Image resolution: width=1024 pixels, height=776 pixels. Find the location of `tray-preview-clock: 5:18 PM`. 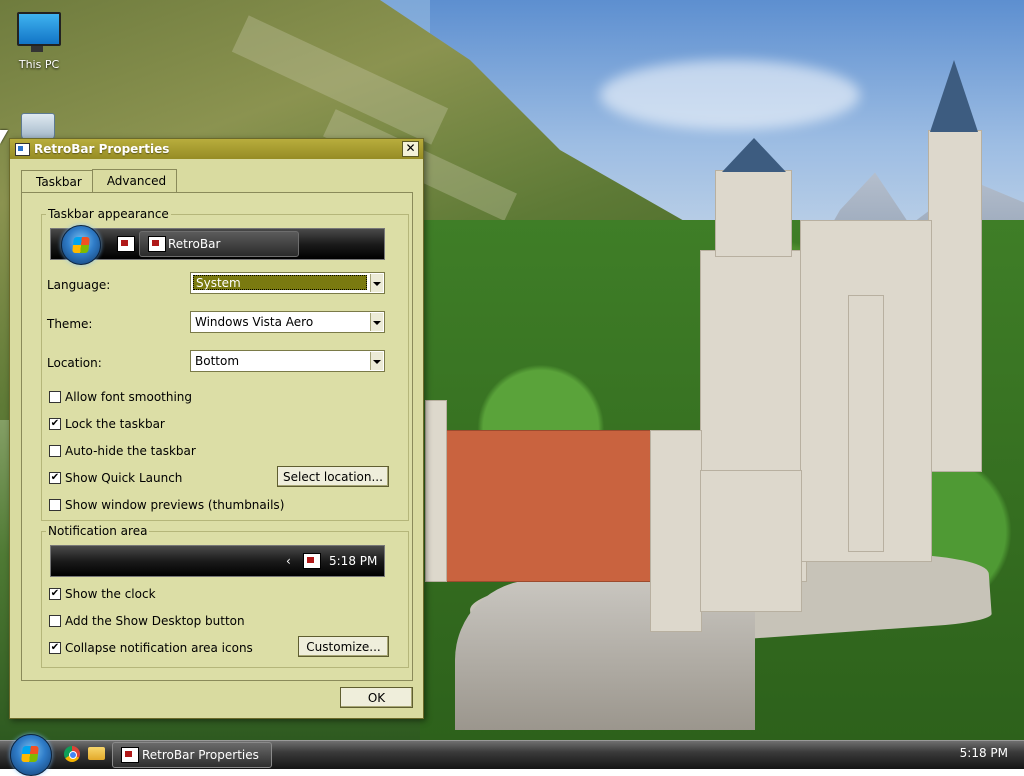

tray-preview-clock: 5:18 PM is located at coordinates (353, 561).